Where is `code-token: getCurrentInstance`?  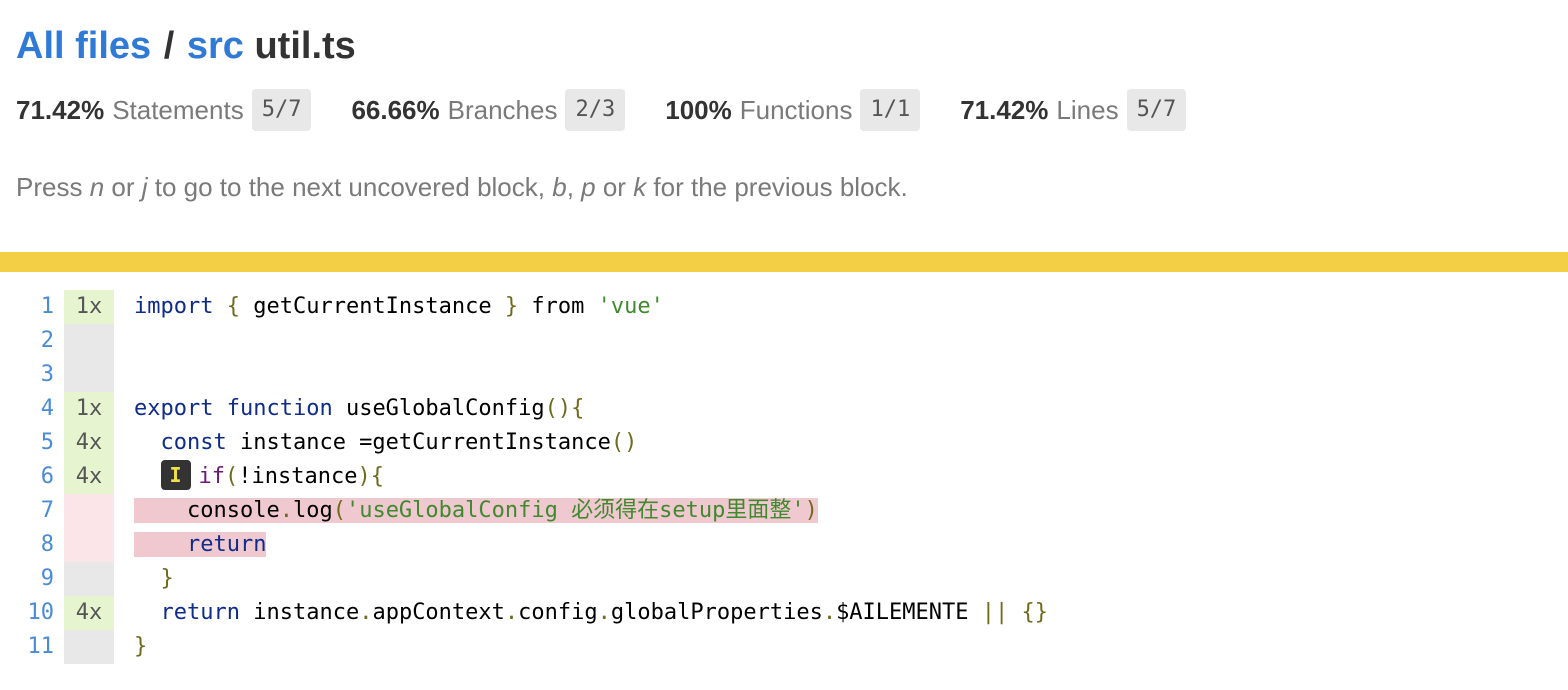 code-token: getCurrentInstance is located at coordinates (372, 306).